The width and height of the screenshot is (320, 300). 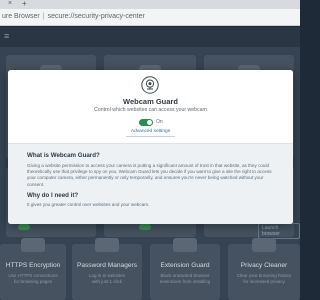 What do you see at coordinates (63, 155) in the screenshot?
I see `faq-question: What is Webcam Guard?` at bounding box center [63, 155].